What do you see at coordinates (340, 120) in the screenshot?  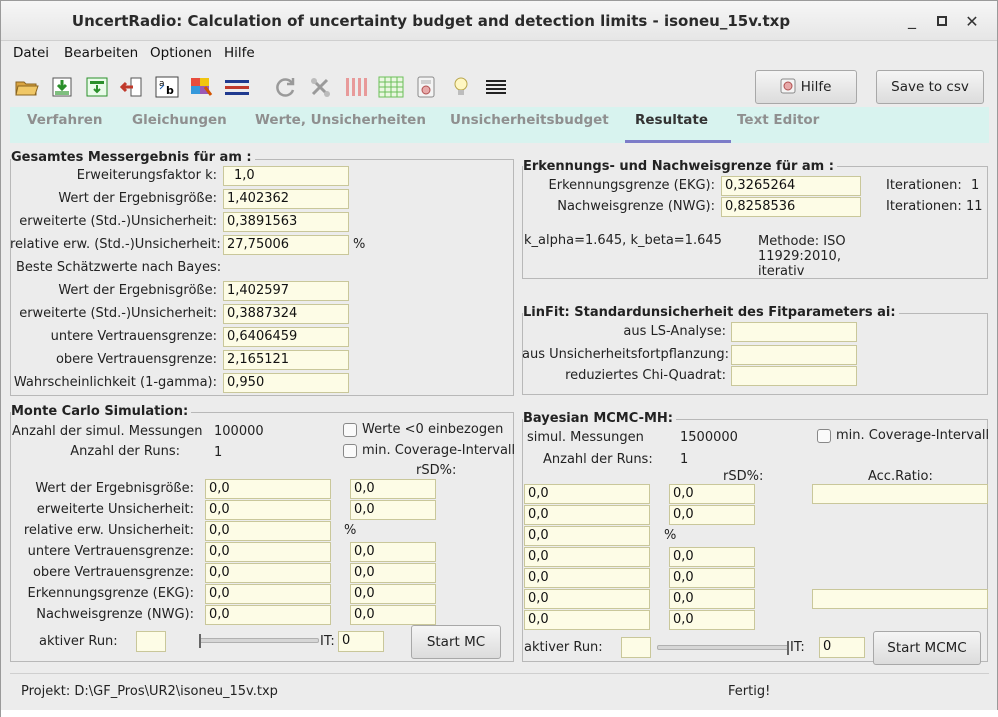 I see `tab-werte-unsicherheiten: Werte, Unsicherheiten` at bounding box center [340, 120].